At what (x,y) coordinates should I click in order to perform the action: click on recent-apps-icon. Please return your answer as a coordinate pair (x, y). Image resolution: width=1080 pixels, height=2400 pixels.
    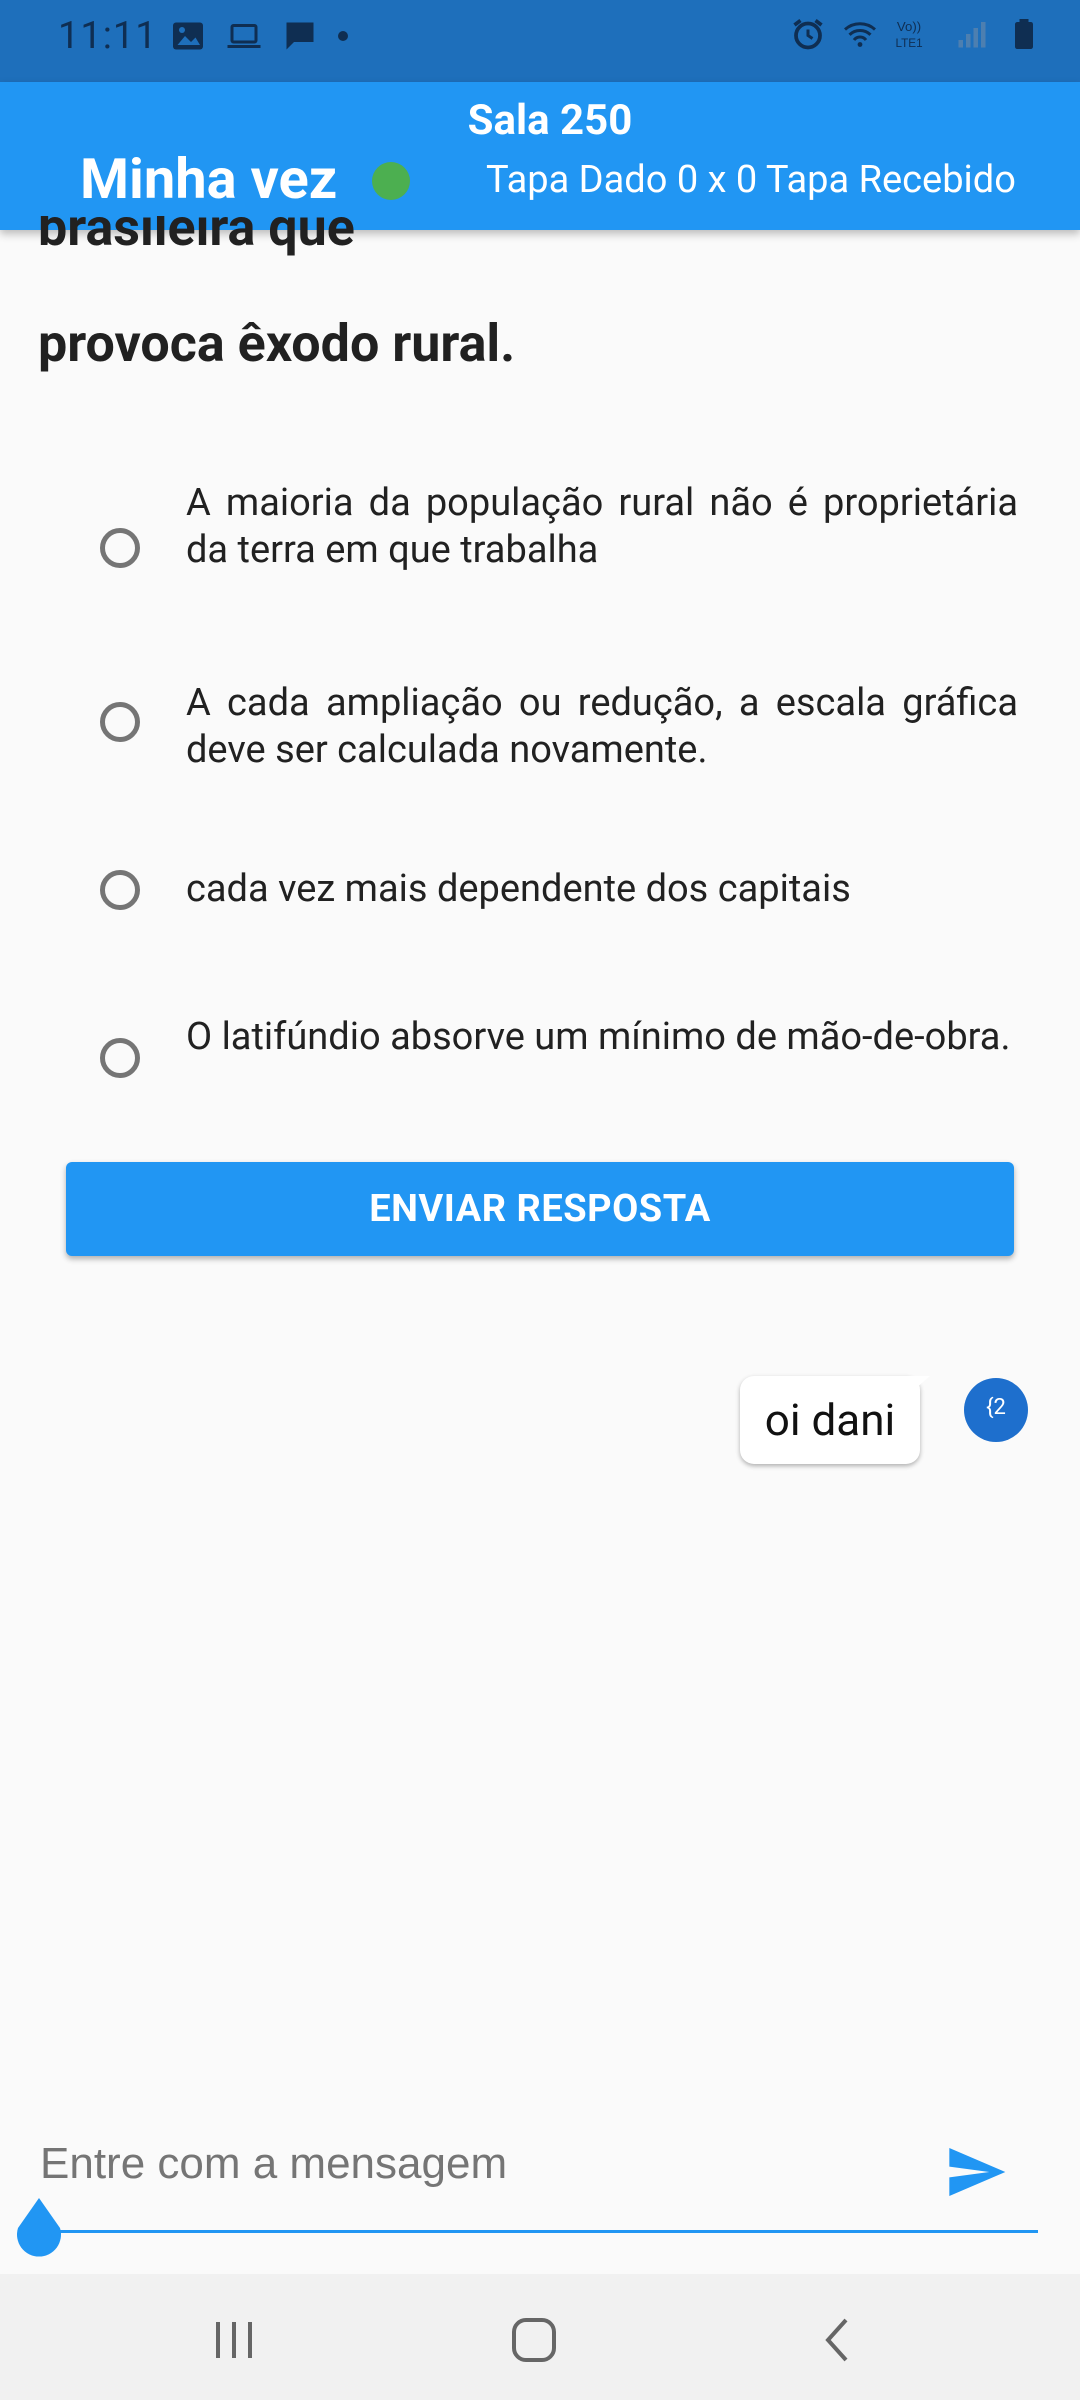
    Looking at the image, I should click on (234, 2340).